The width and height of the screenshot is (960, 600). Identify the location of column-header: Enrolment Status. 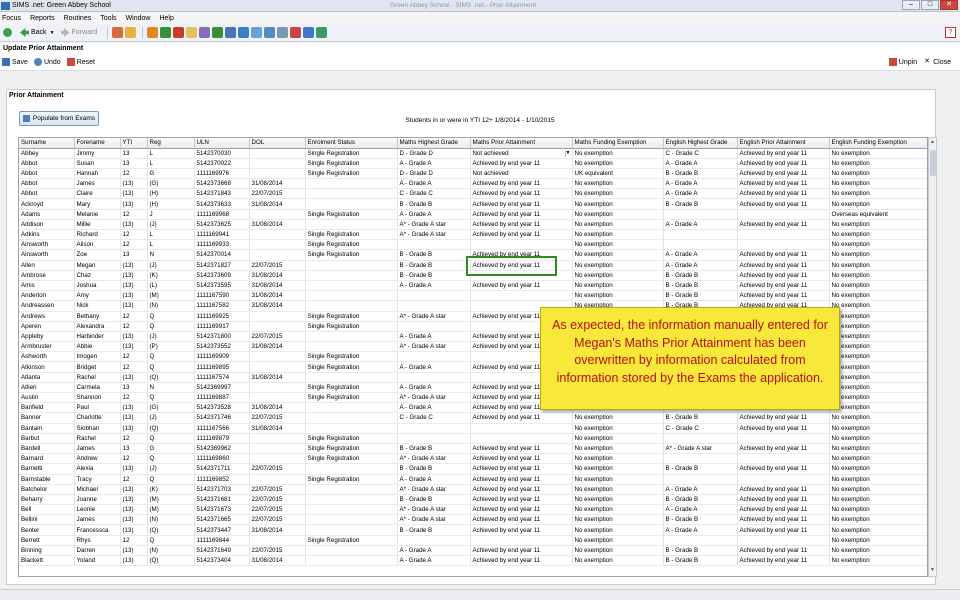
(351, 143).